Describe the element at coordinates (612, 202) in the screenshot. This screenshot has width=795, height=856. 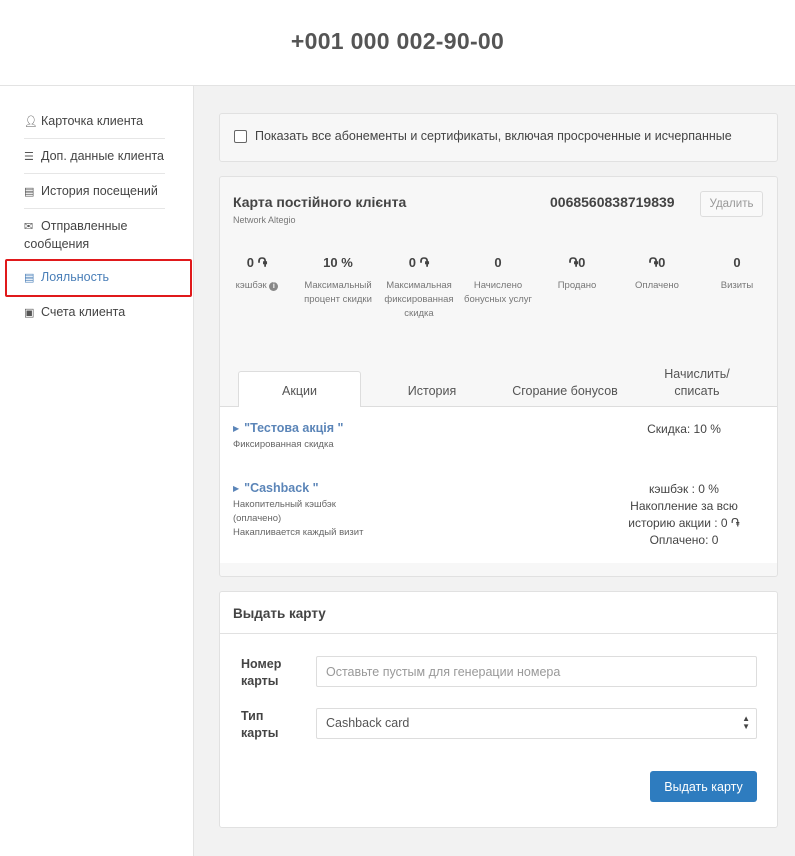
I see `card-number: 0068560838719839` at that location.